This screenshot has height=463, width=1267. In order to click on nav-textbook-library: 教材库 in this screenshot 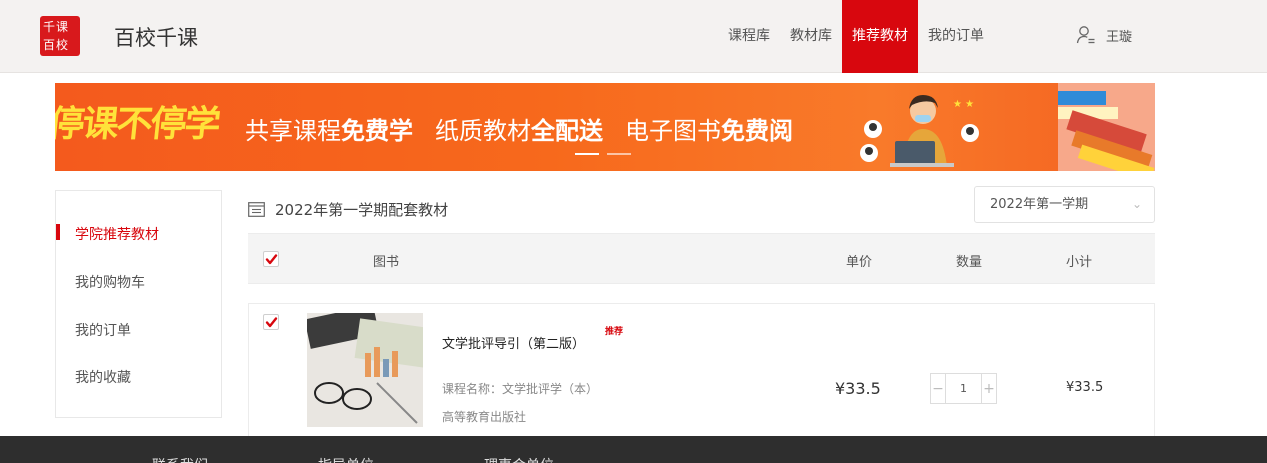, I will do `click(811, 36)`.